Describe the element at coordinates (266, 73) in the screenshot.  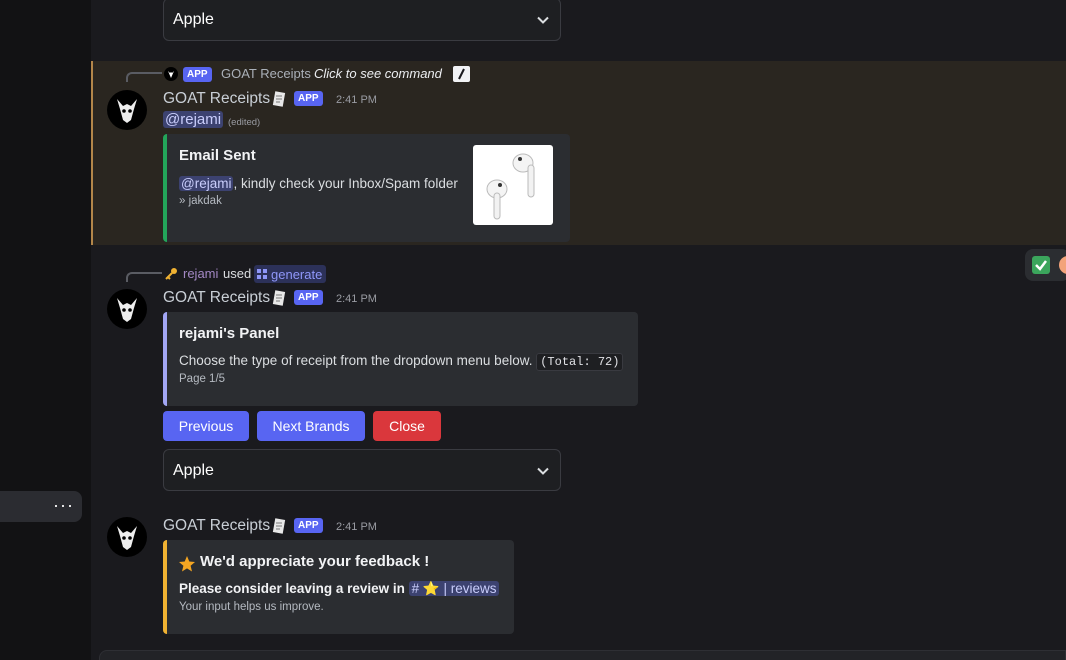
I see `reply-bot-name: GOAT Receipts` at that location.